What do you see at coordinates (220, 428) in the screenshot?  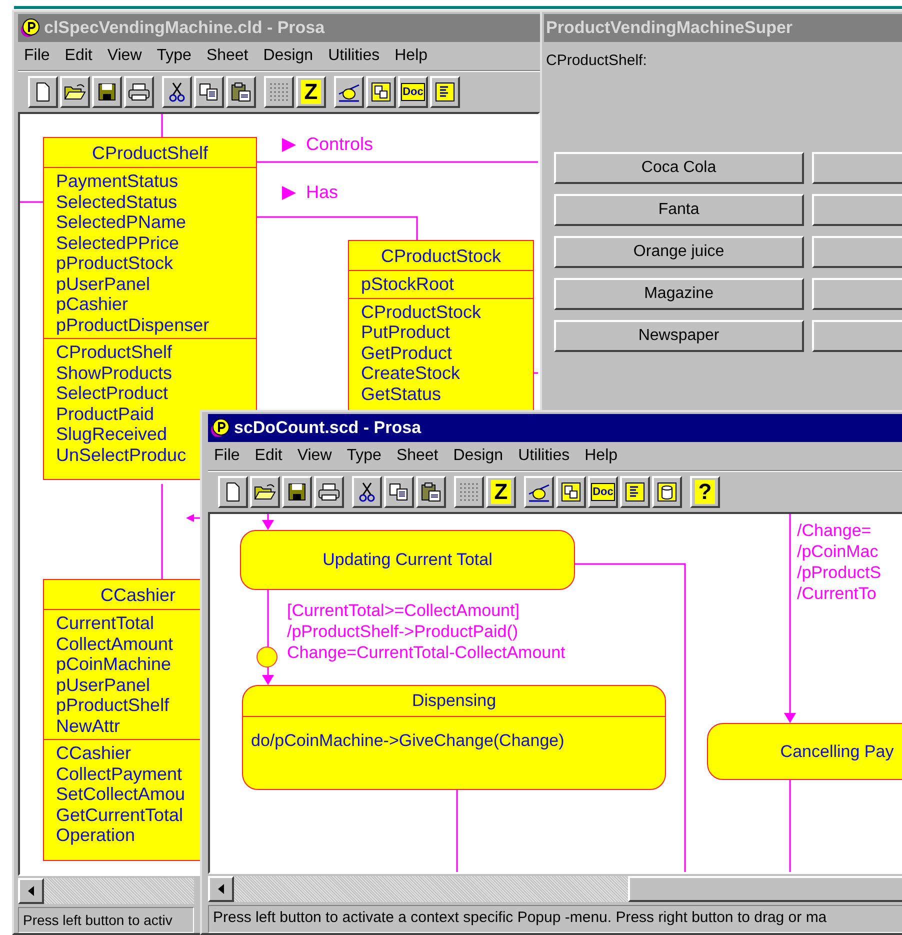 I see `app-logo-icon` at bounding box center [220, 428].